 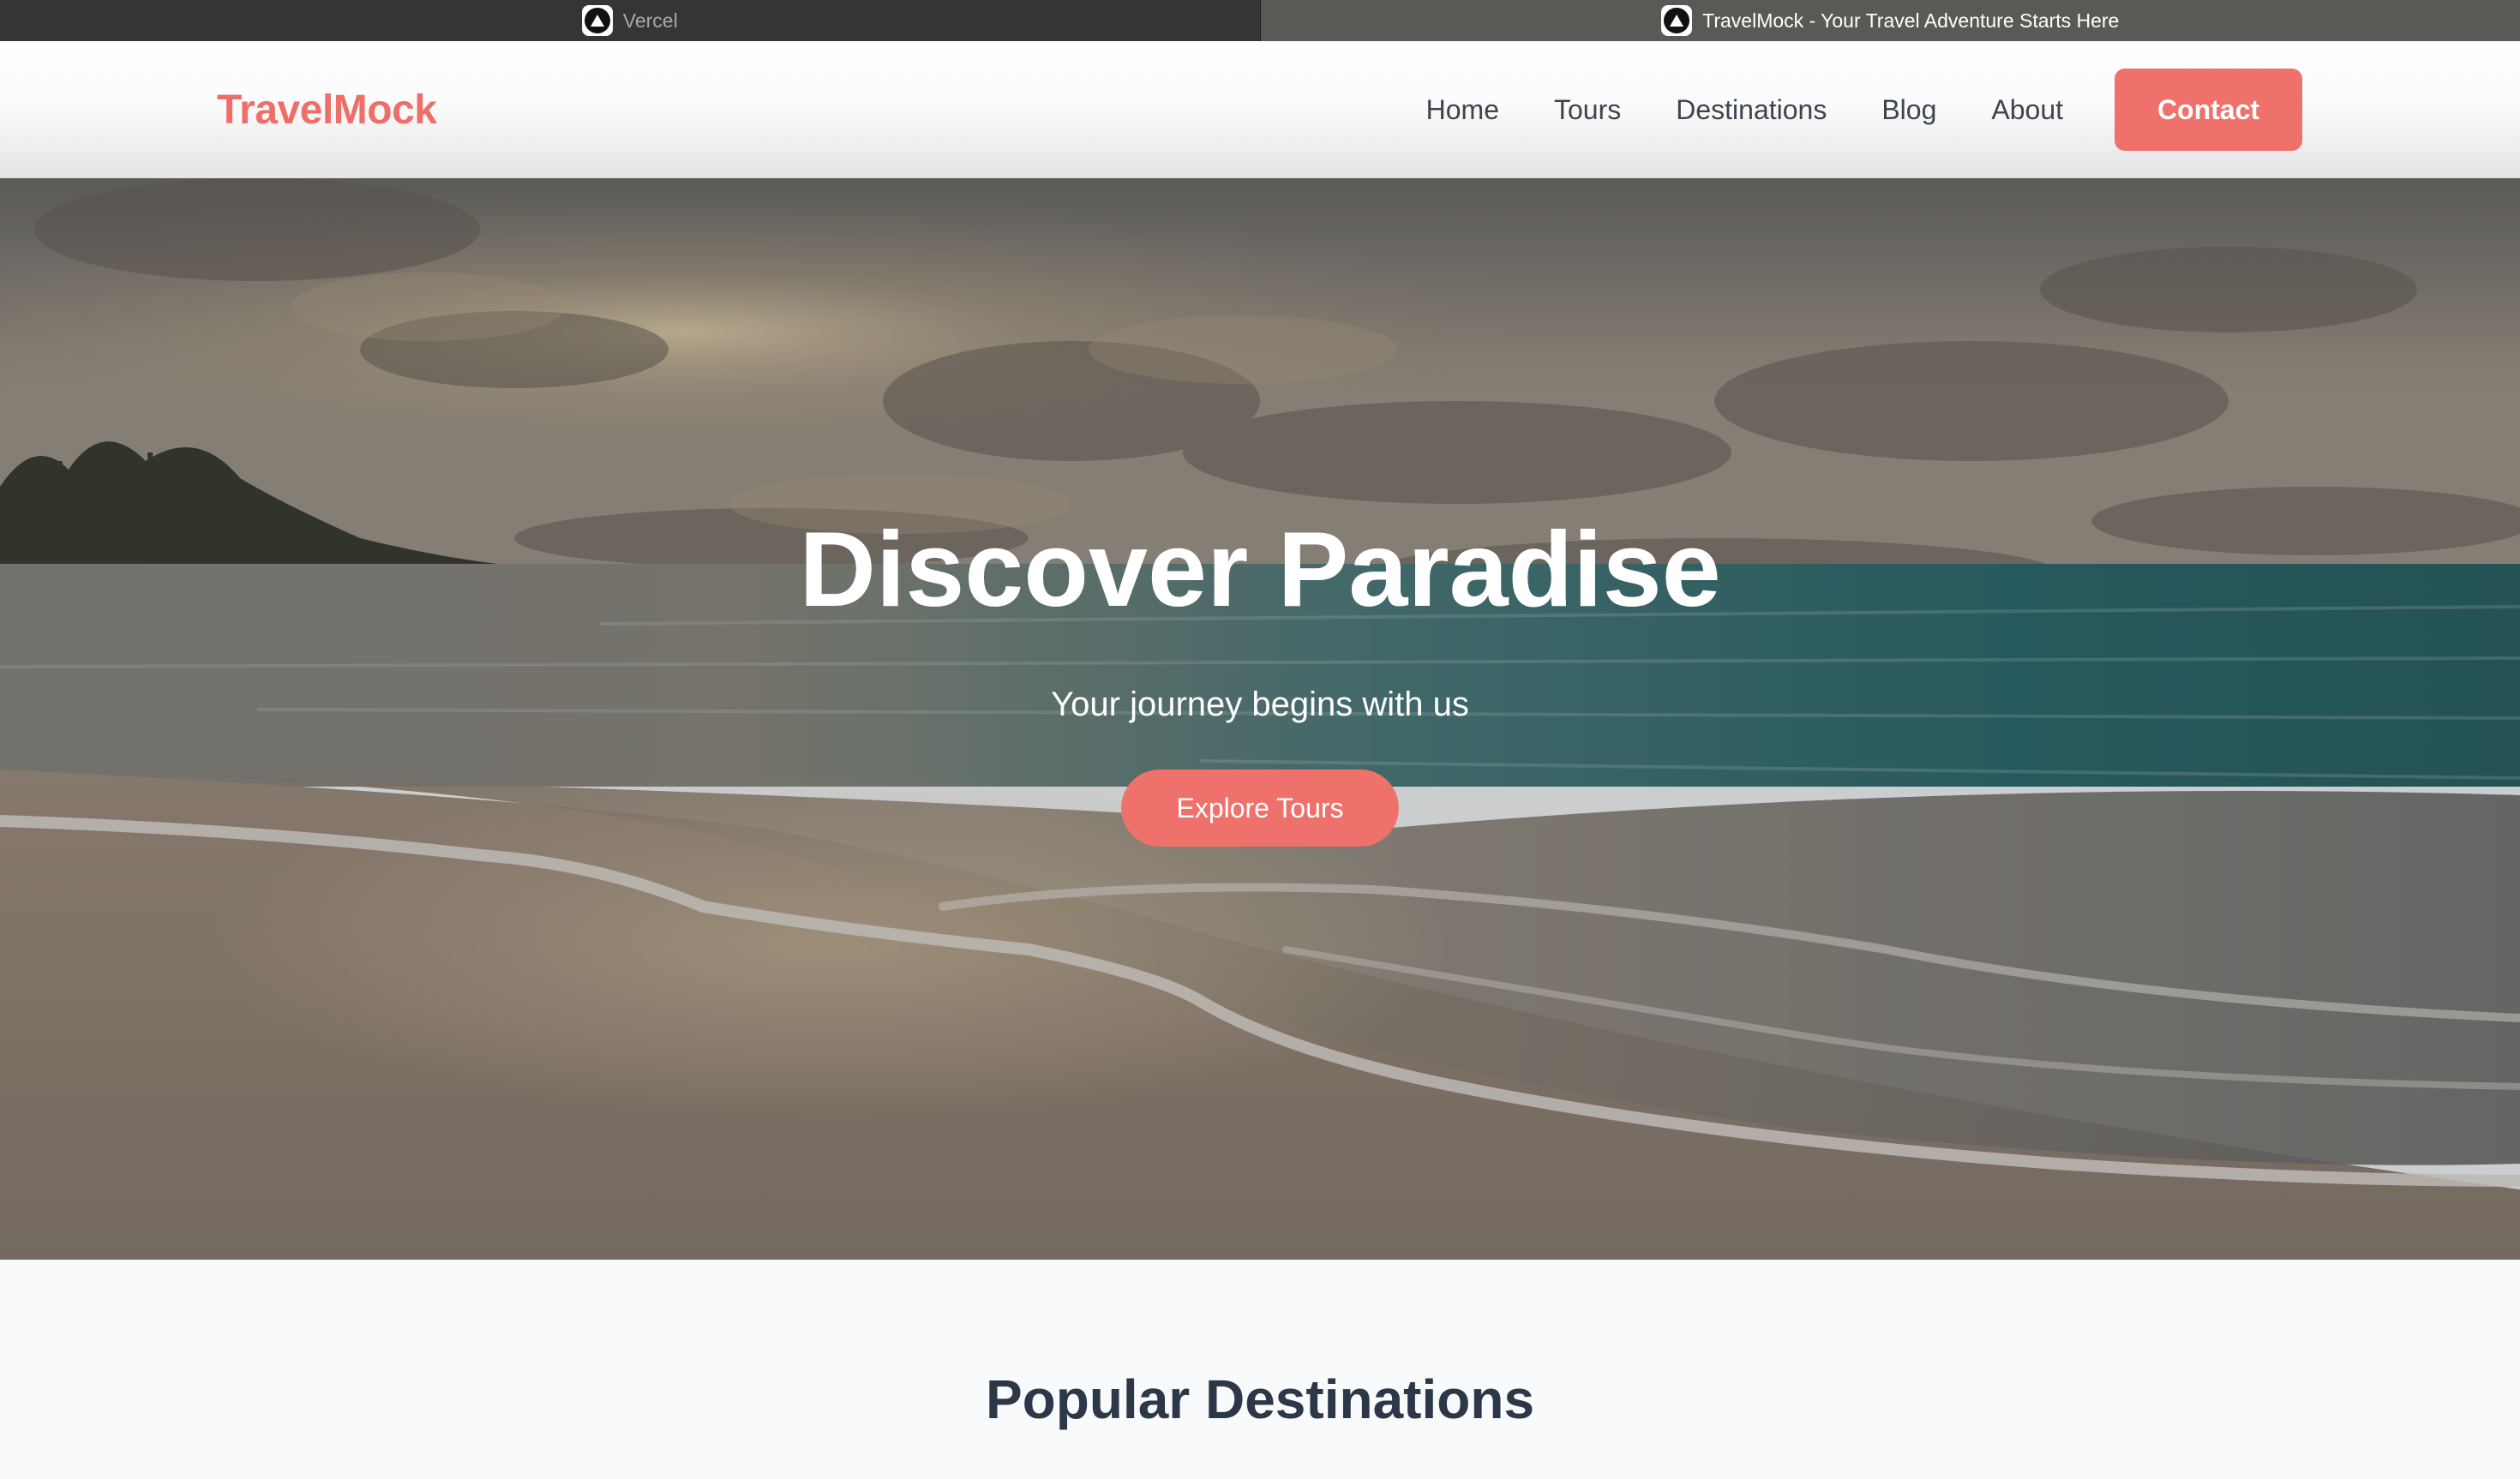 I want to click on nav-link-home: Home, so click(x=1462, y=110).